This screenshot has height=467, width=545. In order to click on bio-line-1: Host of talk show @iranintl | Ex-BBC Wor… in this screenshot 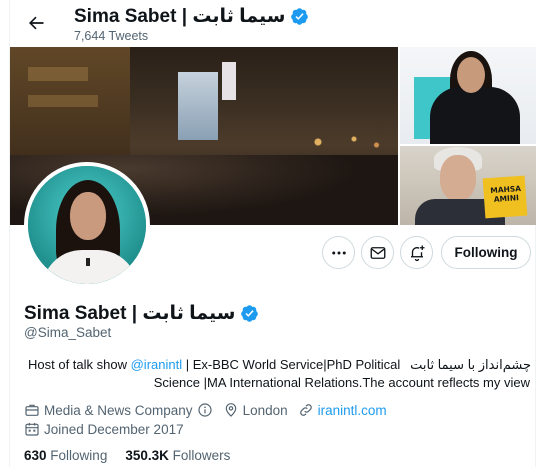, I will do `click(280, 365)`.